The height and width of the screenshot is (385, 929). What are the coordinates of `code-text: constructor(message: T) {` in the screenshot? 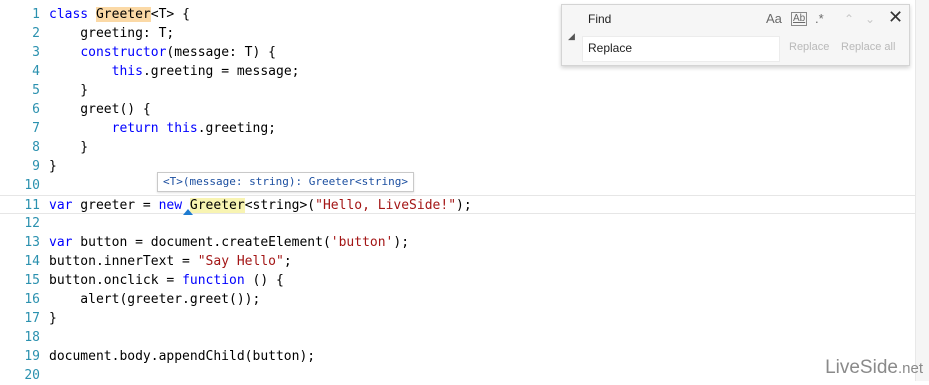 It's located at (162, 52).